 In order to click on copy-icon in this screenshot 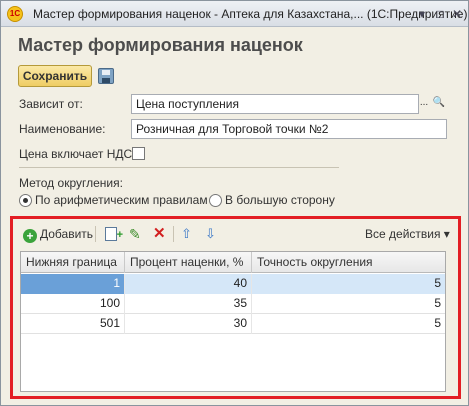, I will do `click(114, 235)`.